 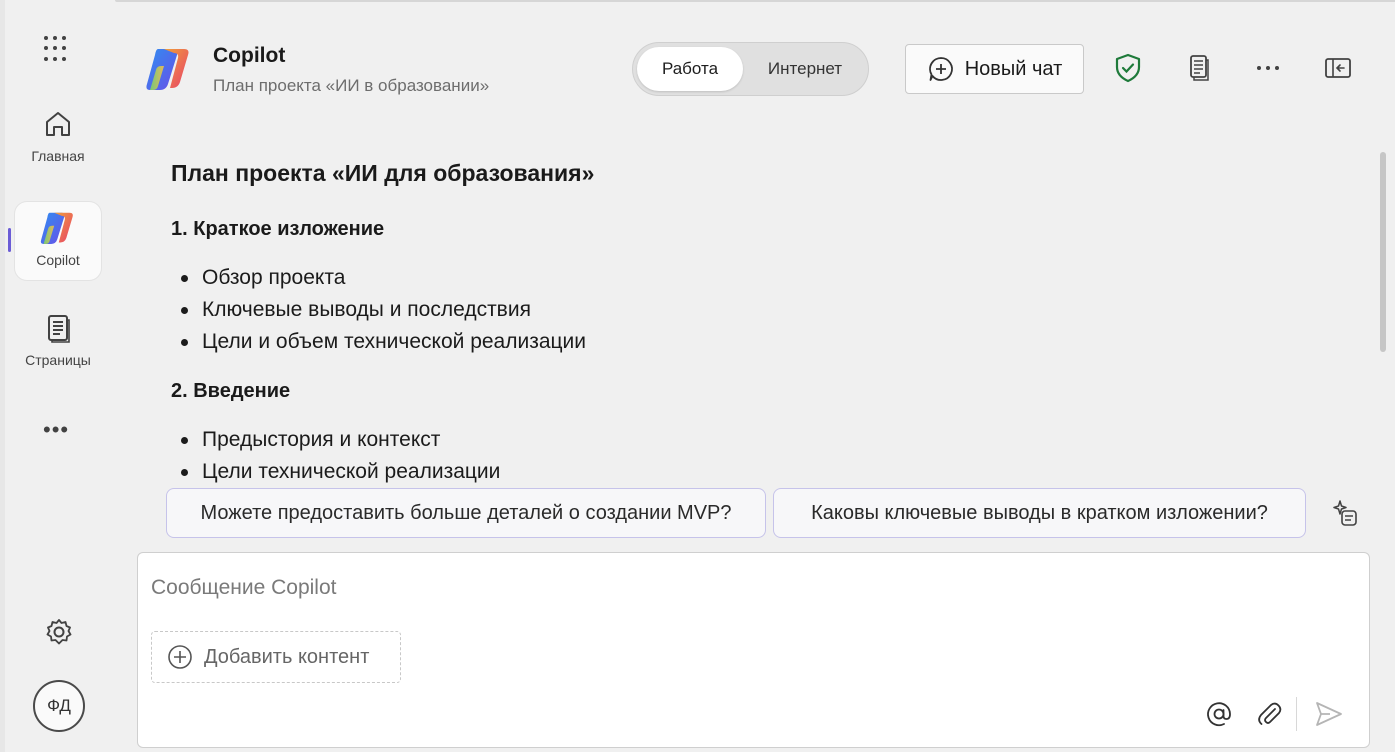 What do you see at coordinates (751, 342) in the screenshot?
I see `list-item: Цели и объем технической реализации` at bounding box center [751, 342].